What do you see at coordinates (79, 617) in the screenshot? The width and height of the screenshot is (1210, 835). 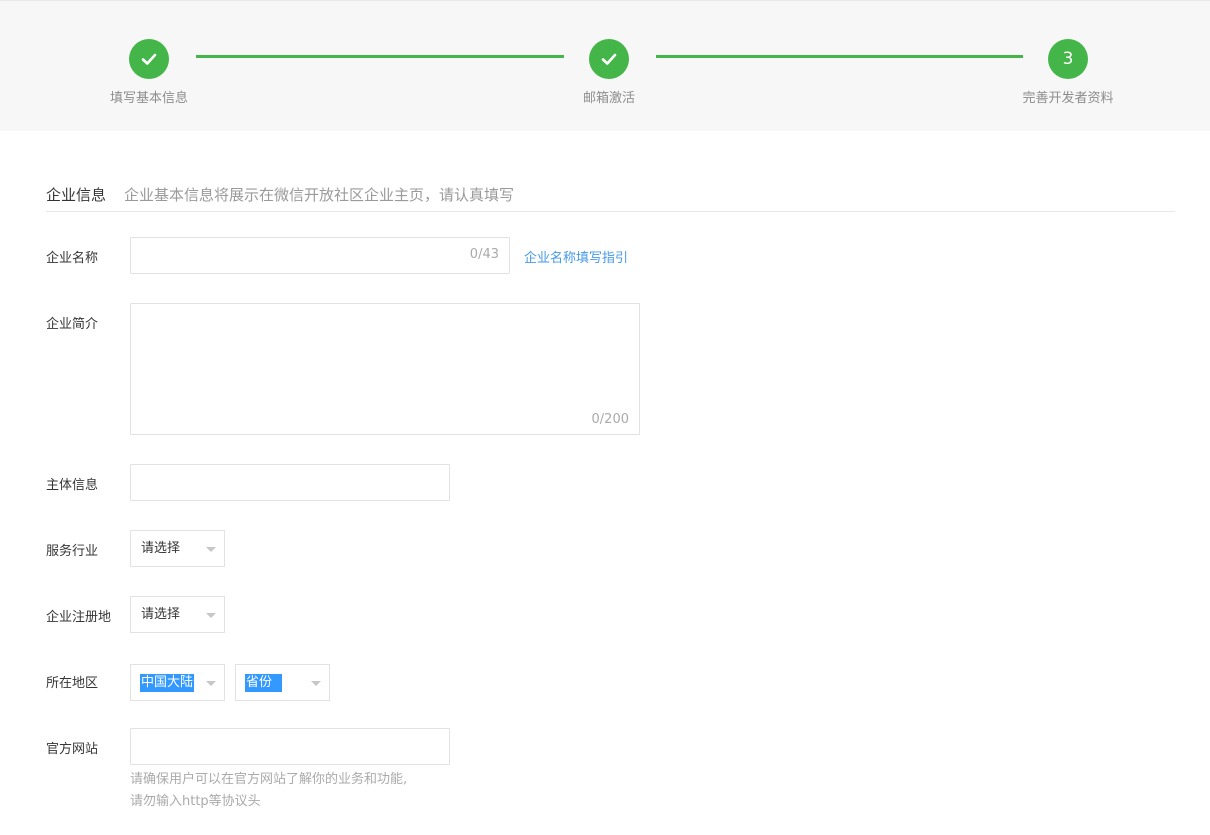 I see `registration-label: 企业注册地` at bounding box center [79, 617].